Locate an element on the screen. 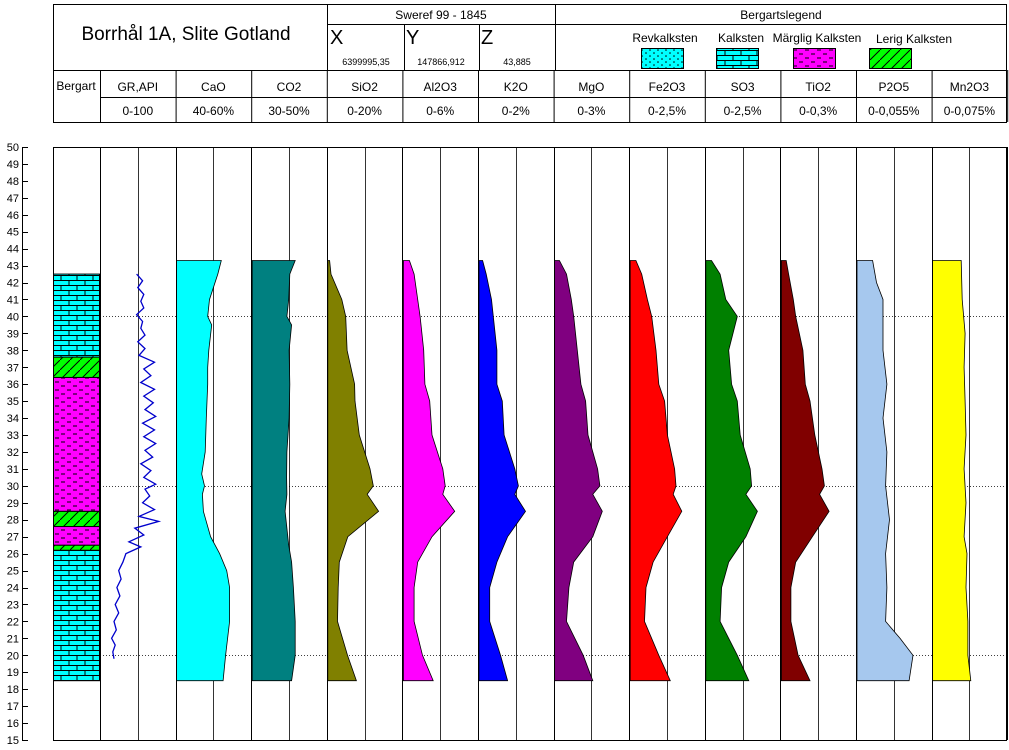 This screenshot has width=1009, height=750. coord-system-title: Sweref 99 - 1845 is located at coordinates (441, 15).